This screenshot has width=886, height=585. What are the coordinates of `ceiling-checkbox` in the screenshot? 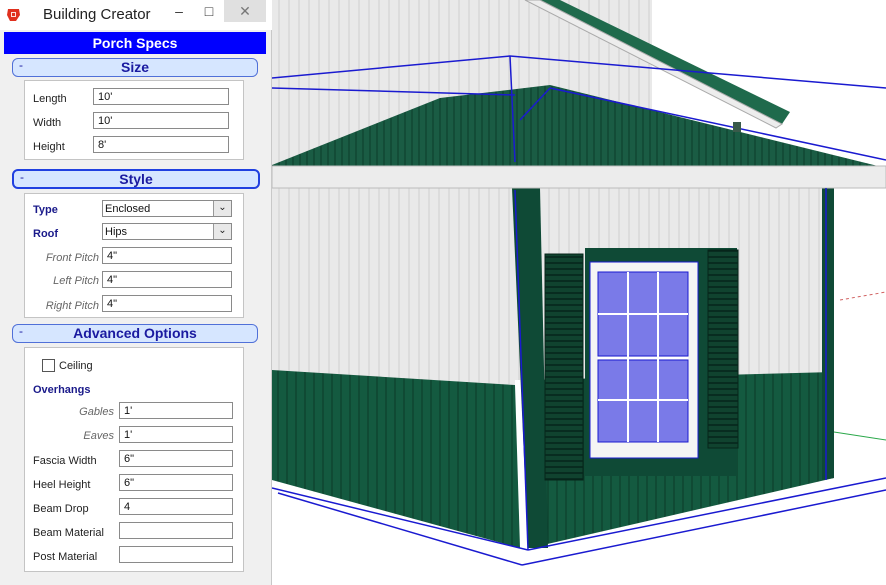 It's located at (48, 365).